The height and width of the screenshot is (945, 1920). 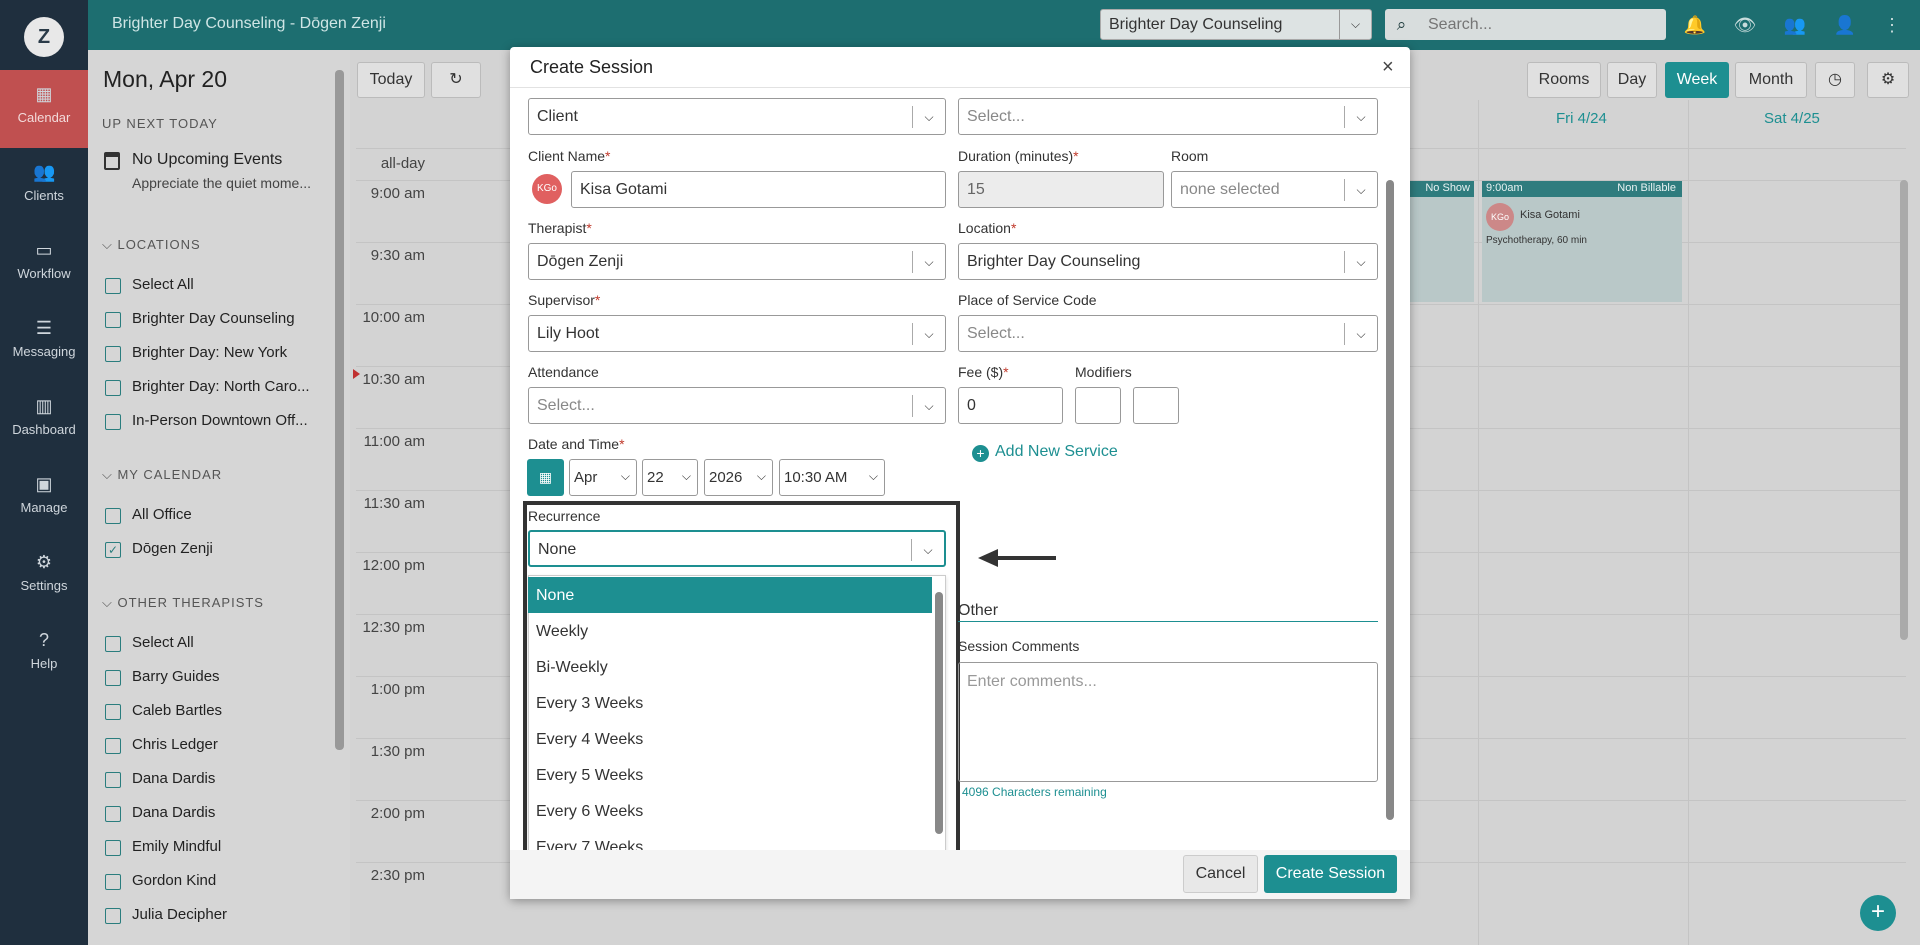 I want to click on group-icon: 👥, so click(x=1795, y=25).